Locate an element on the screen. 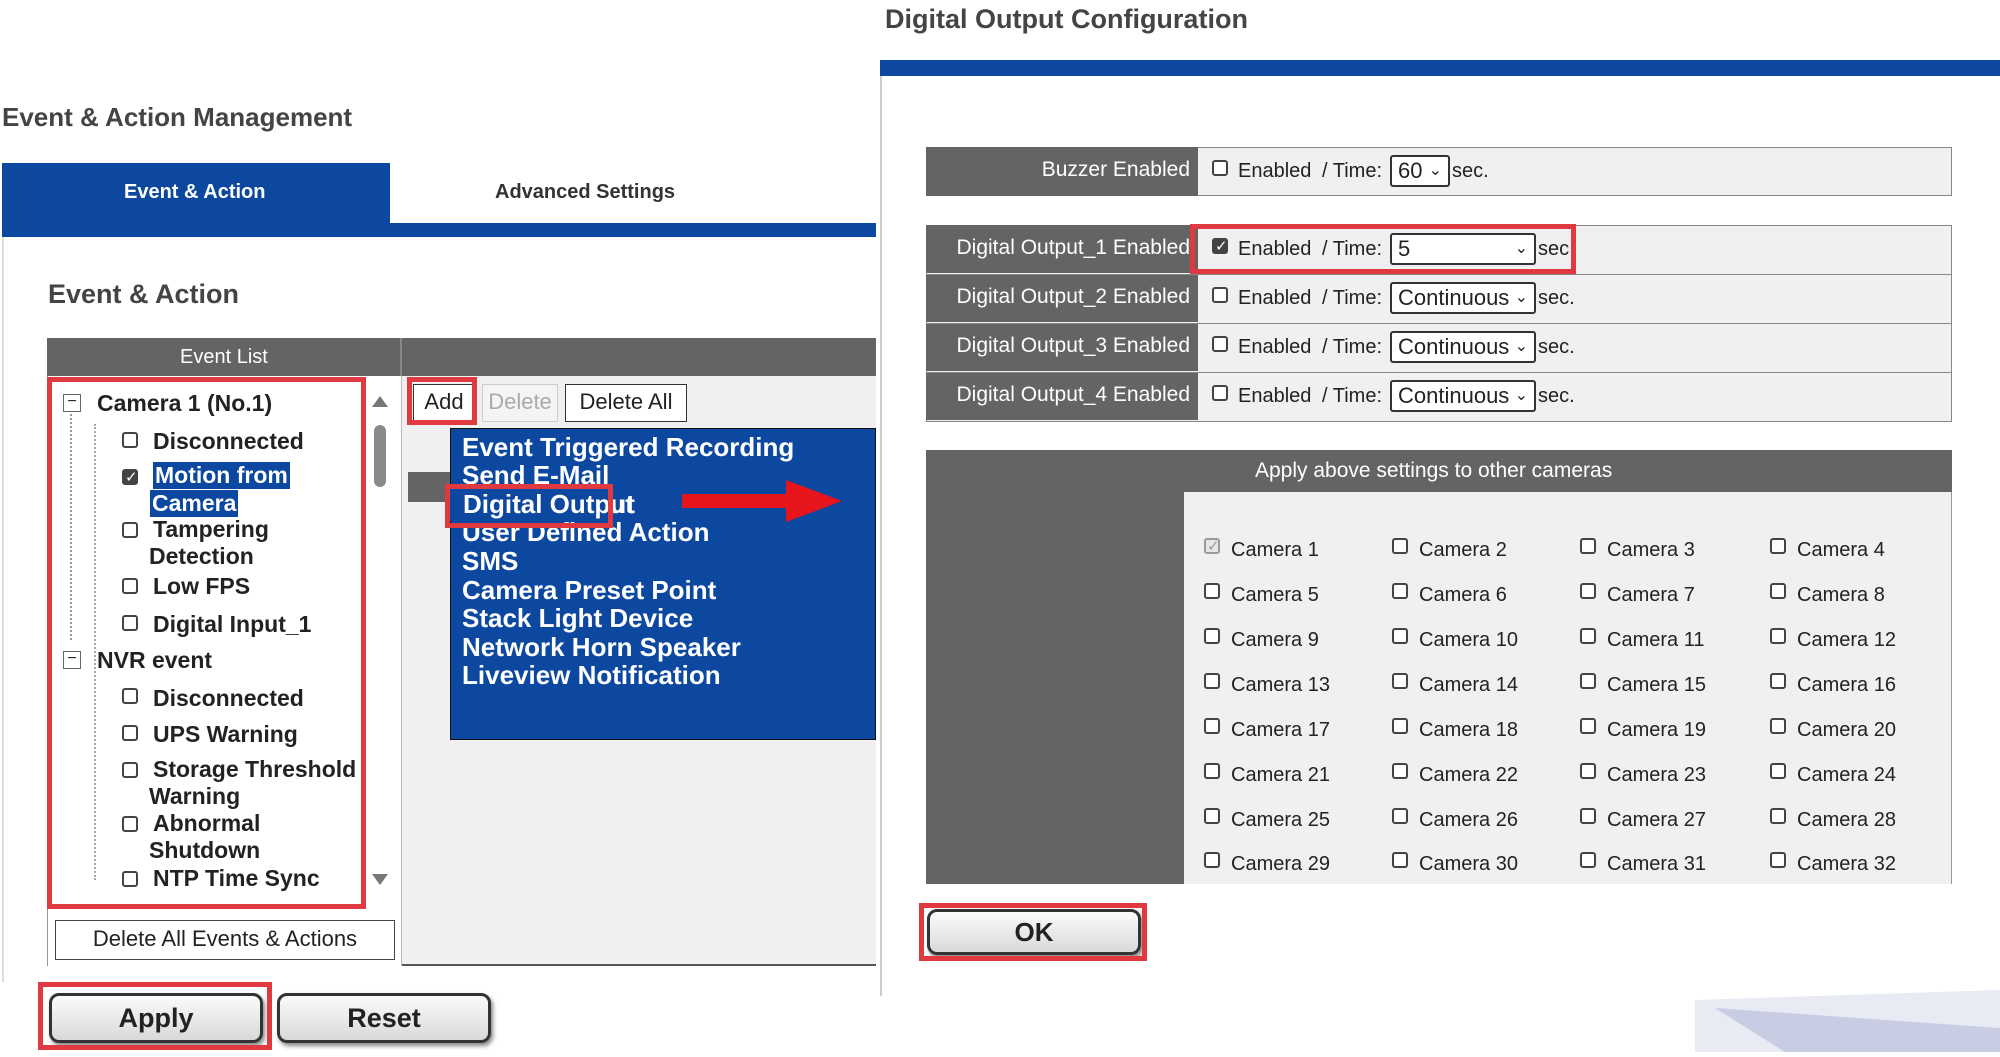  decorative-corner-graphic is located at coordinates (1847, 1023).